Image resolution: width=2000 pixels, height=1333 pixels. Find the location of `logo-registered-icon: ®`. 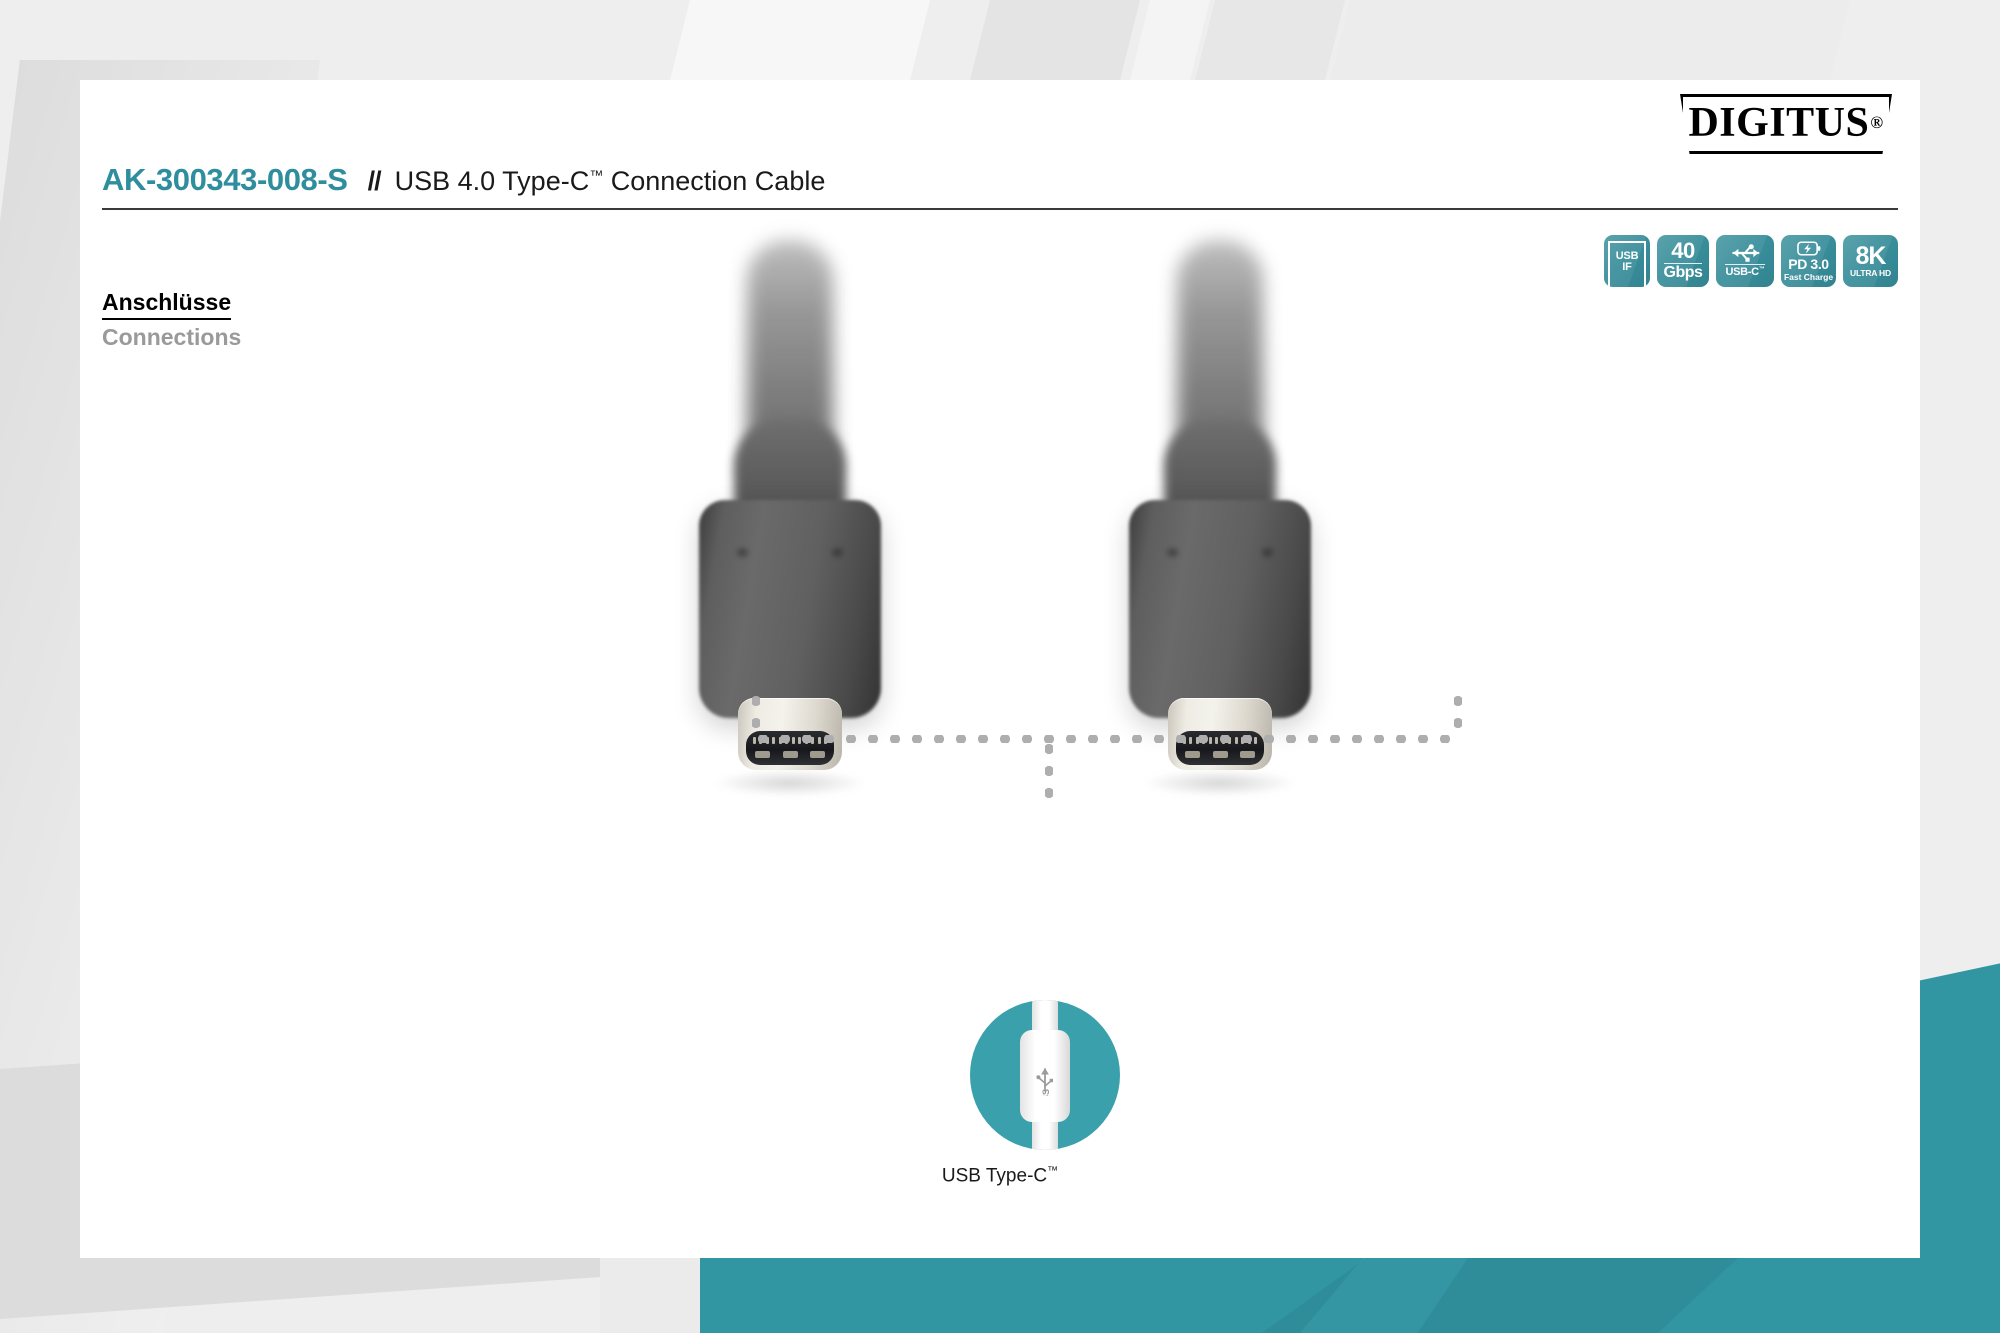

logo-registered-icon: ® is located at coordinates (1877, 122).